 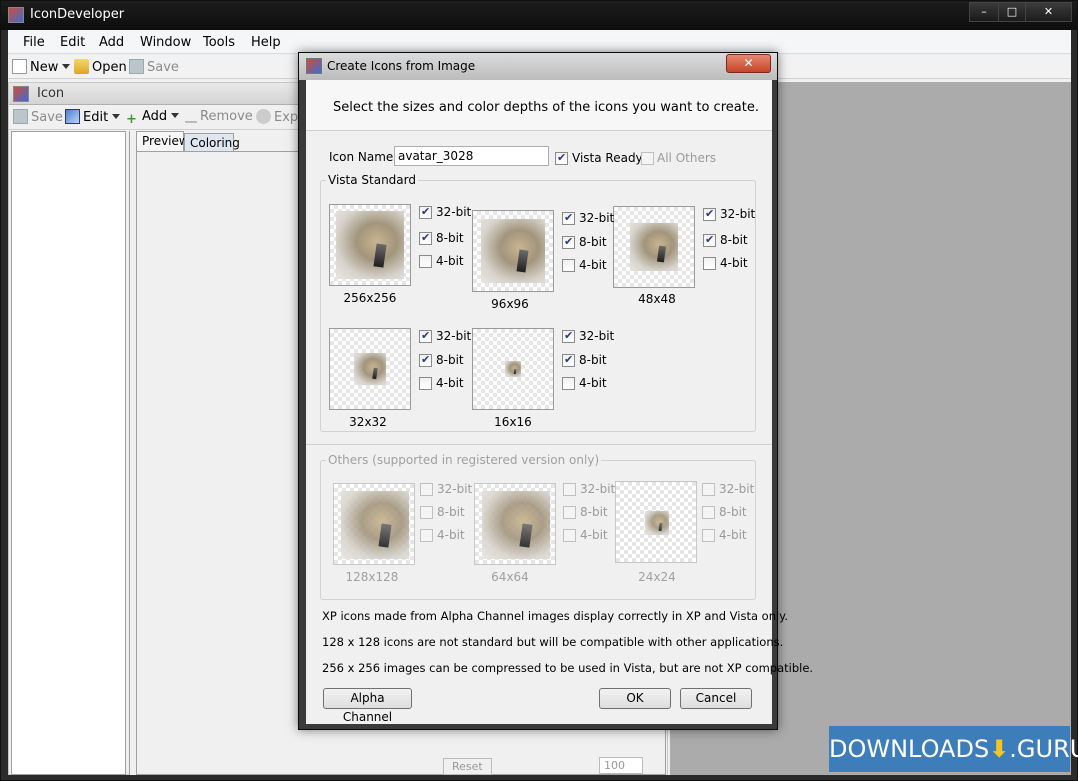 What do you see at coordinates (568, 265) in the screenshot?
I see `cb-96-4bit` at bounding box center [568, 265].